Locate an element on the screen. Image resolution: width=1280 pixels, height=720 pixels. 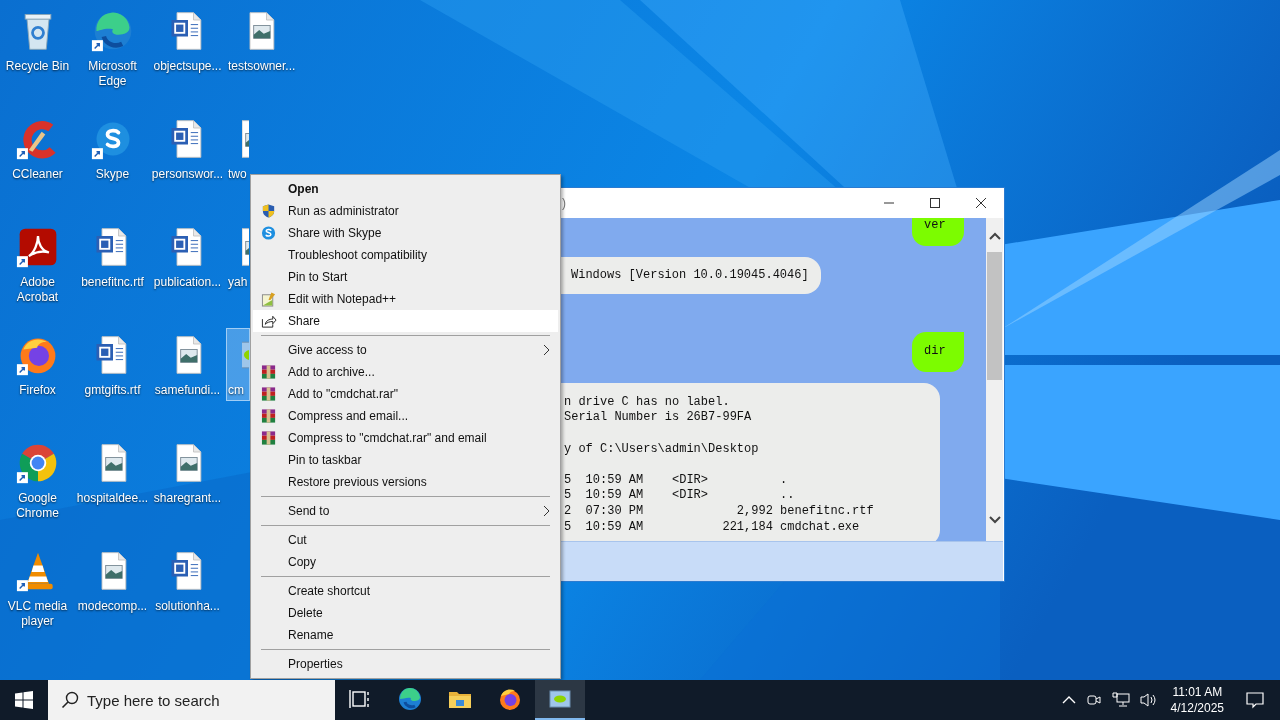
message-input is located at coordinates (782, 561).